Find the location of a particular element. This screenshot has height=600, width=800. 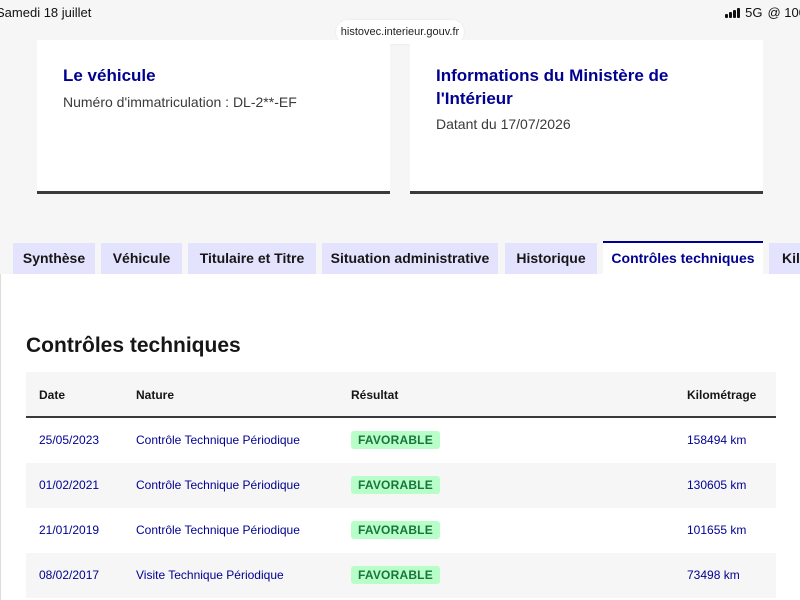

section-title: Contrôles techniques is located at coordinates (133, 345).